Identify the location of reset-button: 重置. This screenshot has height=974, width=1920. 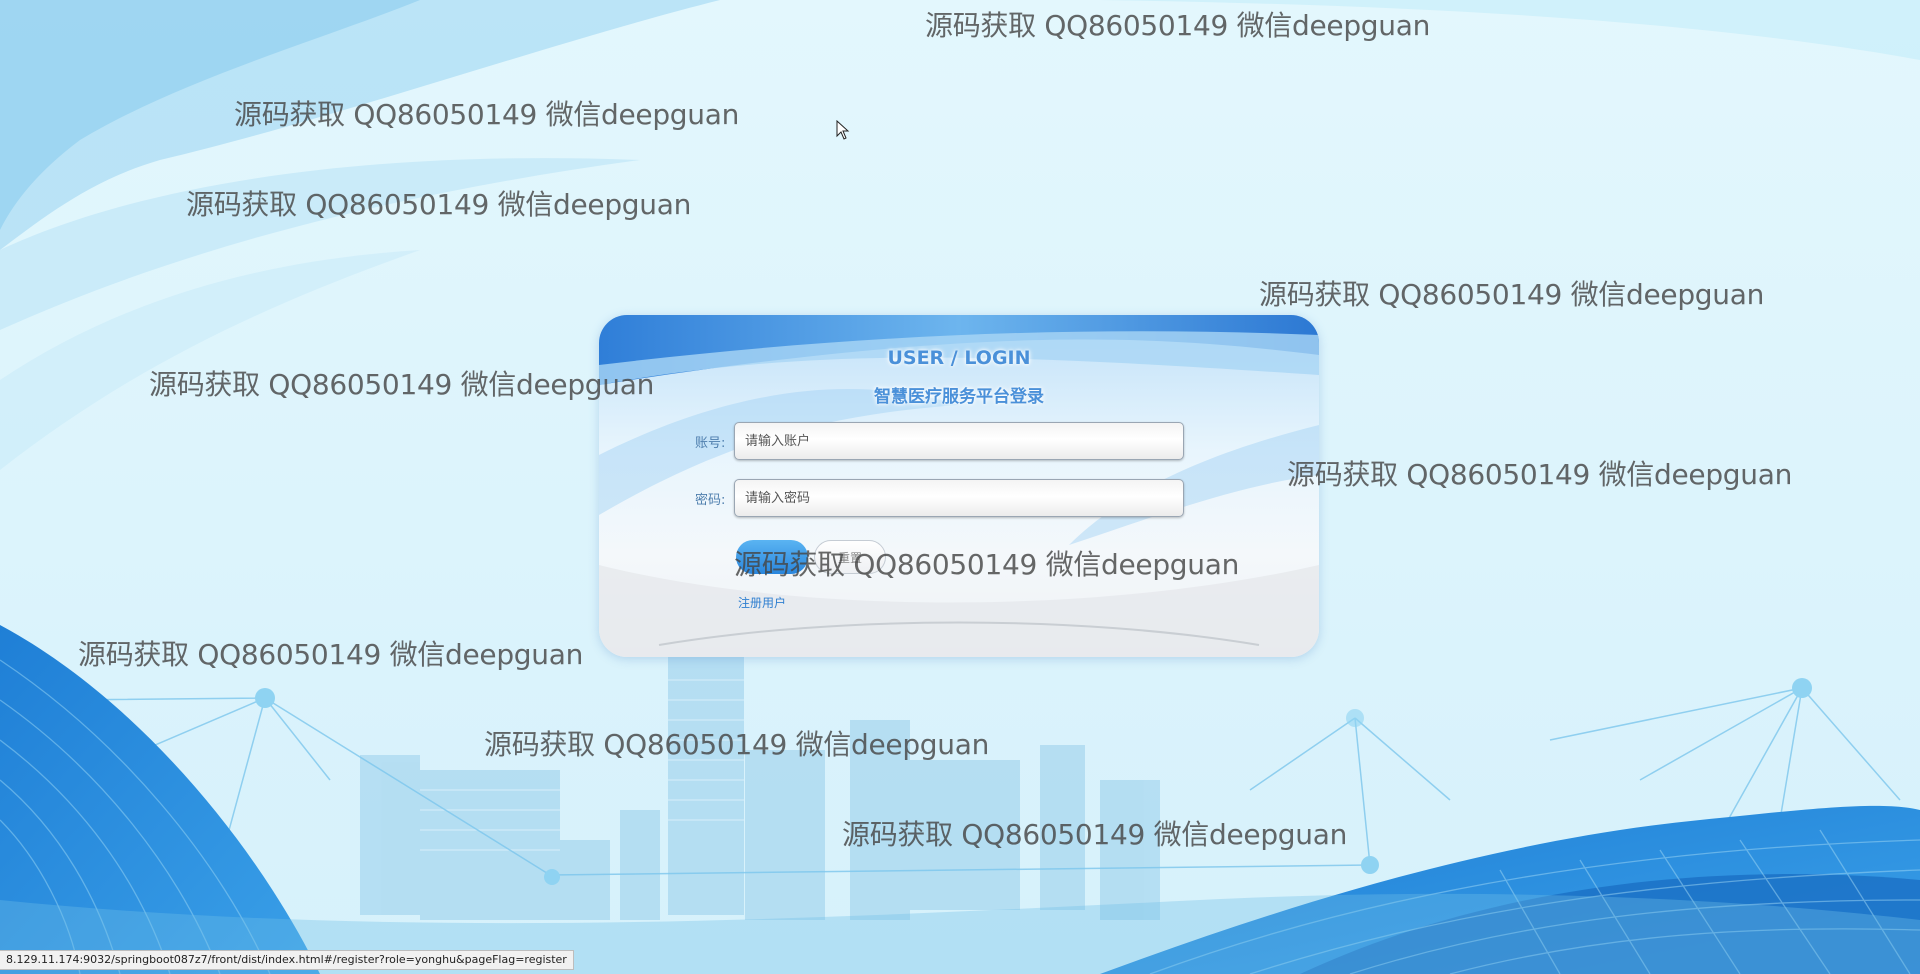
(850, 557).